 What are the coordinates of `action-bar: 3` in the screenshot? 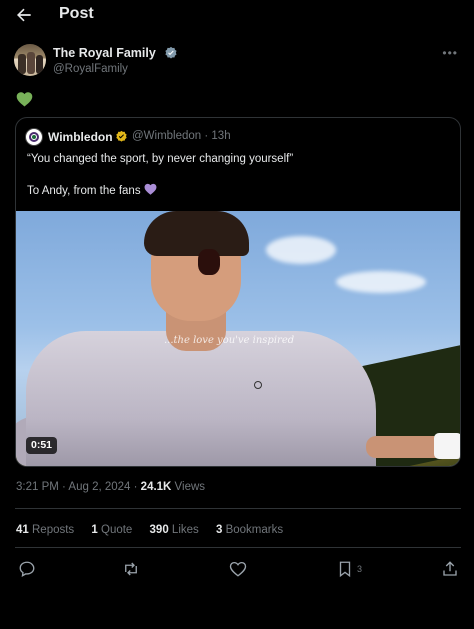 It's located at (237, 571).